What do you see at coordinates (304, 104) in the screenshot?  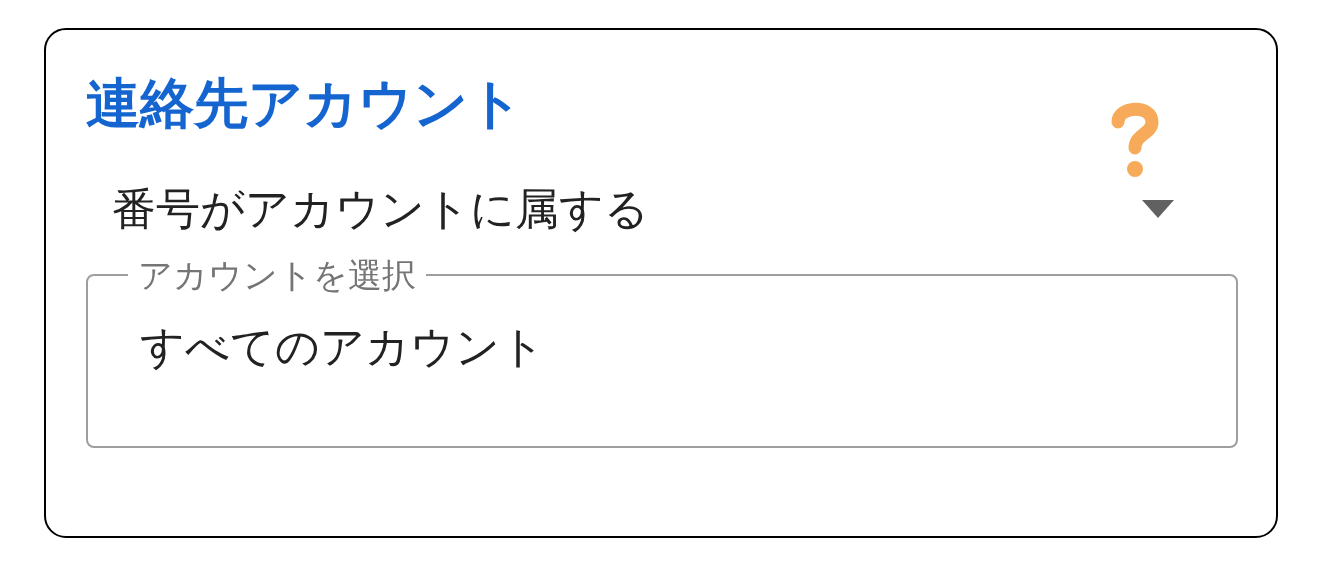 I see `section-title: 連絡先アカウント` at bounding box center [304, 104].